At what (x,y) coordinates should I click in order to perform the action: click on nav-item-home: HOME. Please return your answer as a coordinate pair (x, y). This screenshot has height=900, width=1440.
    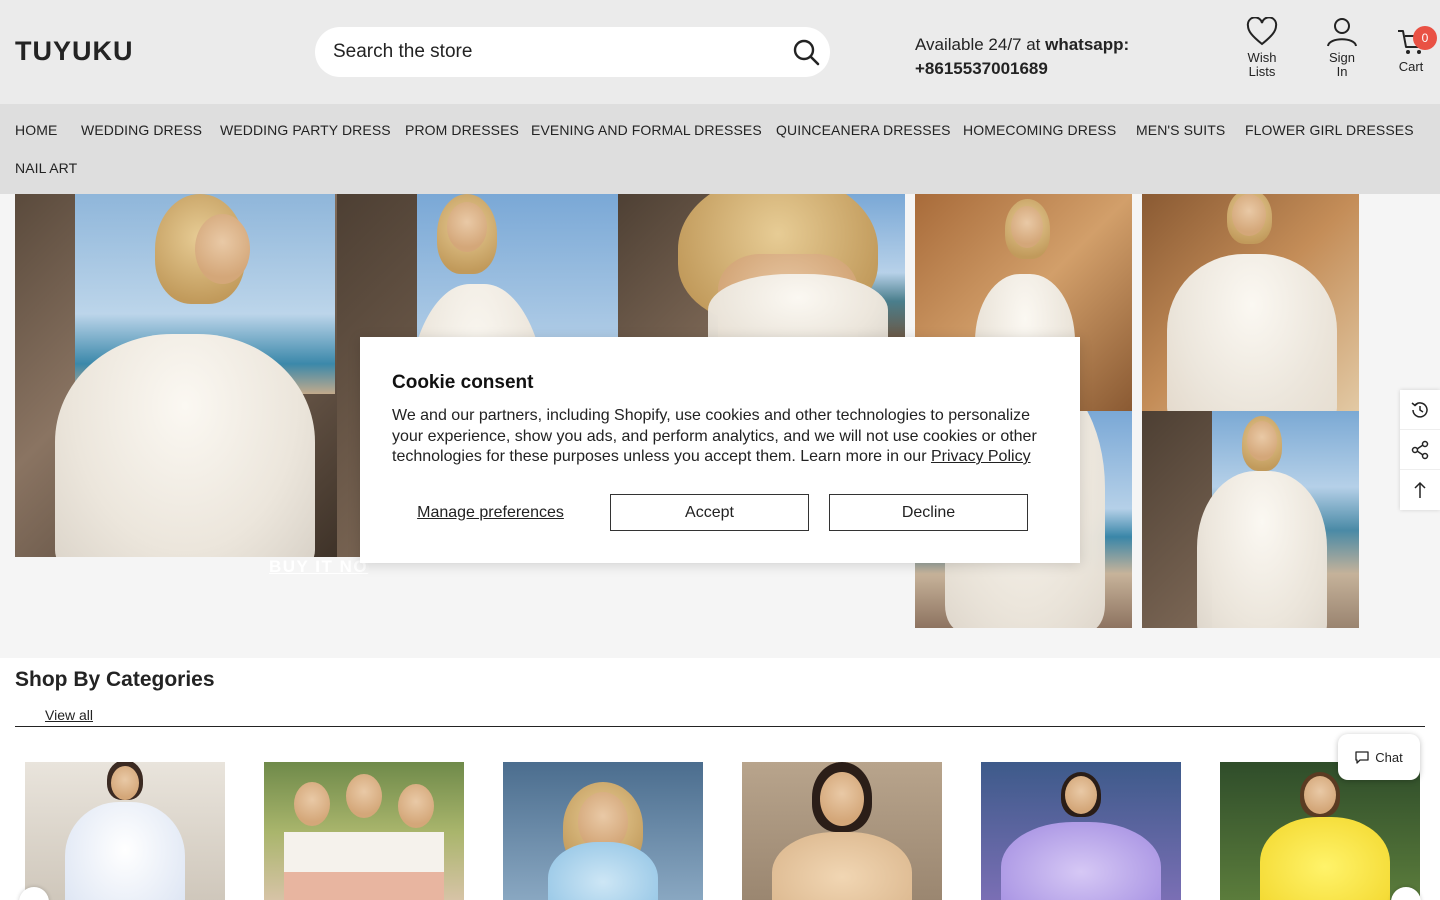
    Looking at the image, I should click on (36, 130).